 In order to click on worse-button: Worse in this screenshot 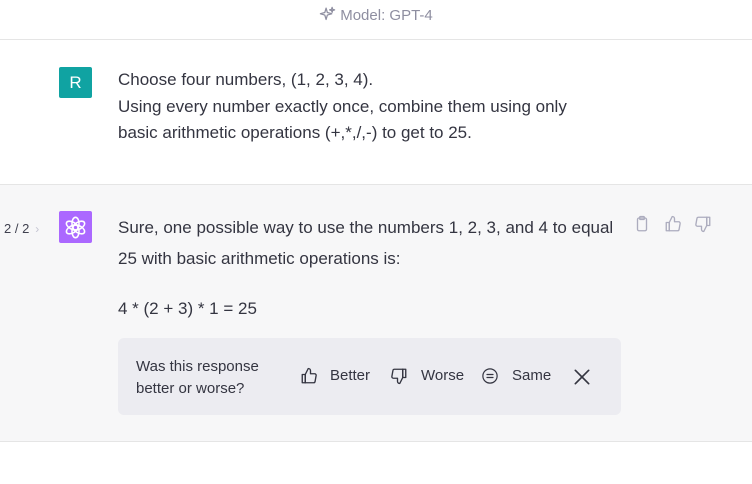, I will do `click(430, 376)`.